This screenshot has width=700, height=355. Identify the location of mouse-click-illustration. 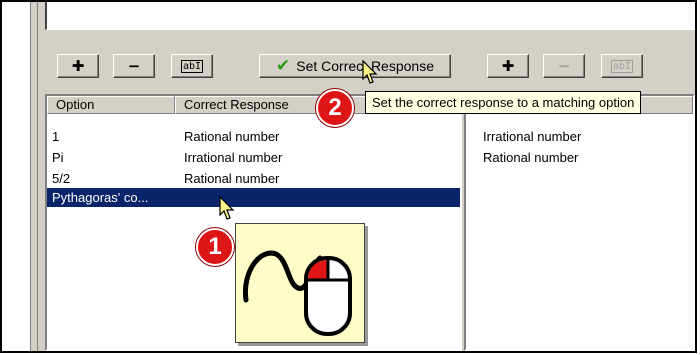
(300, 283).